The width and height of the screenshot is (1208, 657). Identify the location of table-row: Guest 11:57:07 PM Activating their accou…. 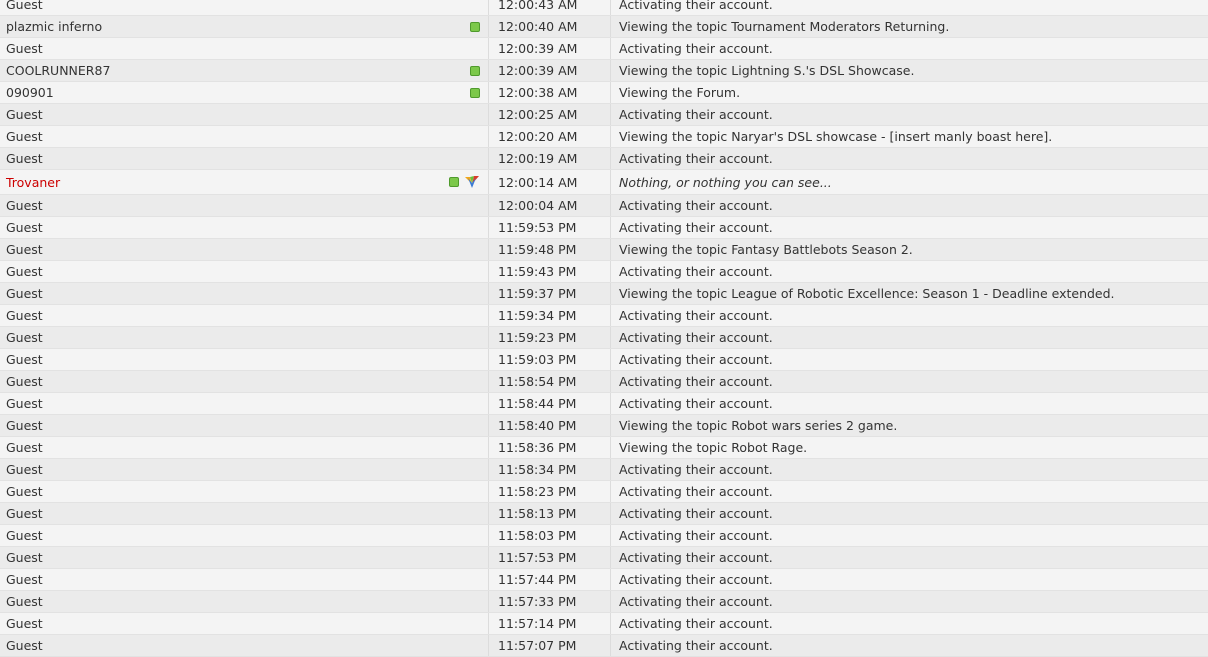
(604, 646).